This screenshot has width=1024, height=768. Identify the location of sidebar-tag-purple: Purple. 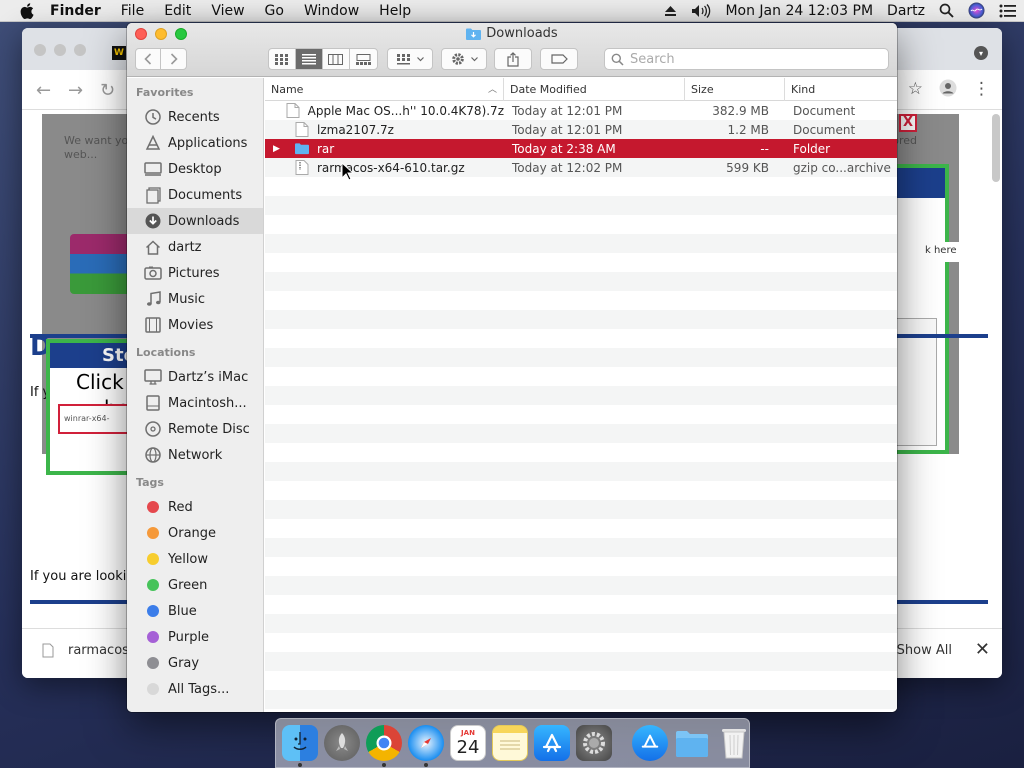
(195, 637).